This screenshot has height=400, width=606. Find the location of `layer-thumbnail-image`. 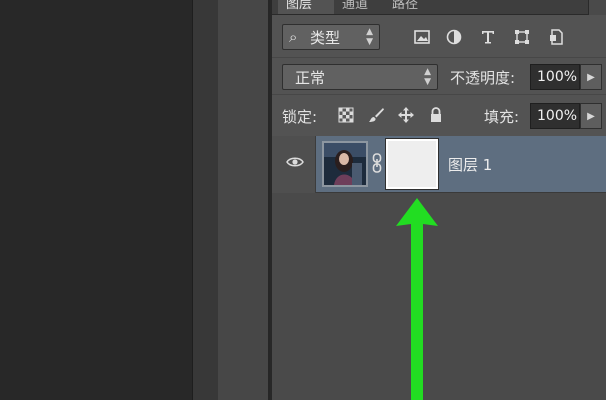

layer-thumbnail-image is located at coordinates (345, 164).